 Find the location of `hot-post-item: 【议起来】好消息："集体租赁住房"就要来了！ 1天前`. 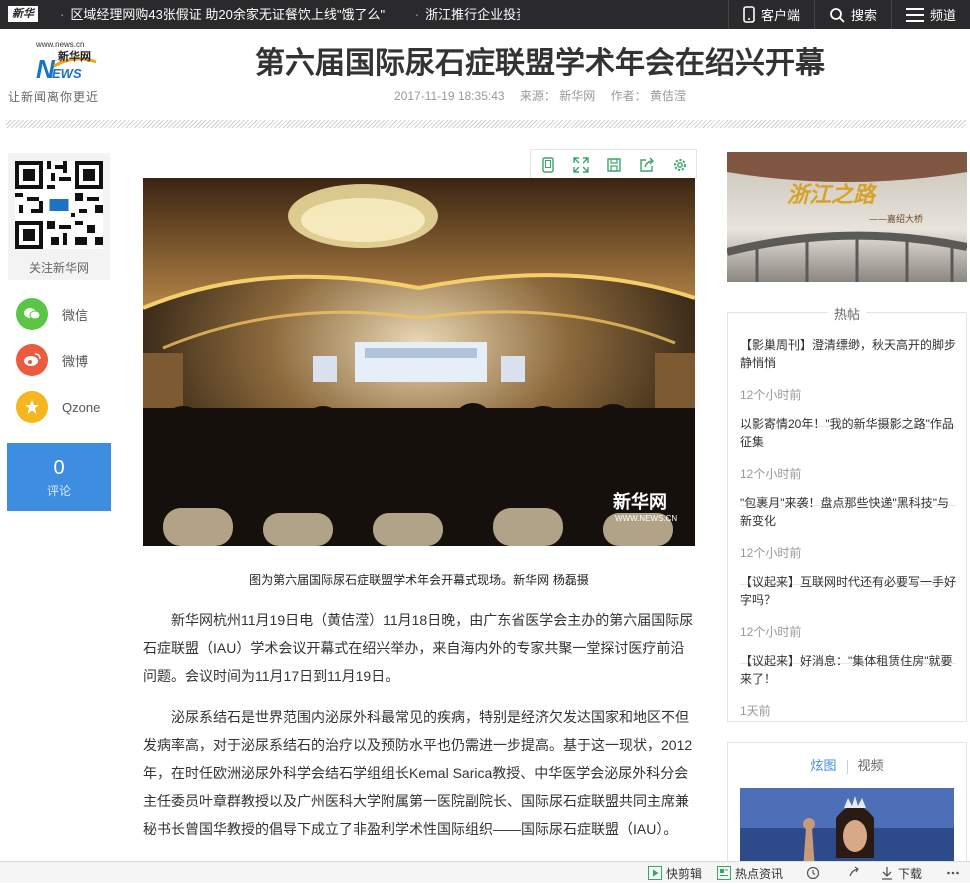

hot-post-item: 【议起来】好消息："集体租赁住房"就要来了！ 1天前 is located at coordinates (848, 685).